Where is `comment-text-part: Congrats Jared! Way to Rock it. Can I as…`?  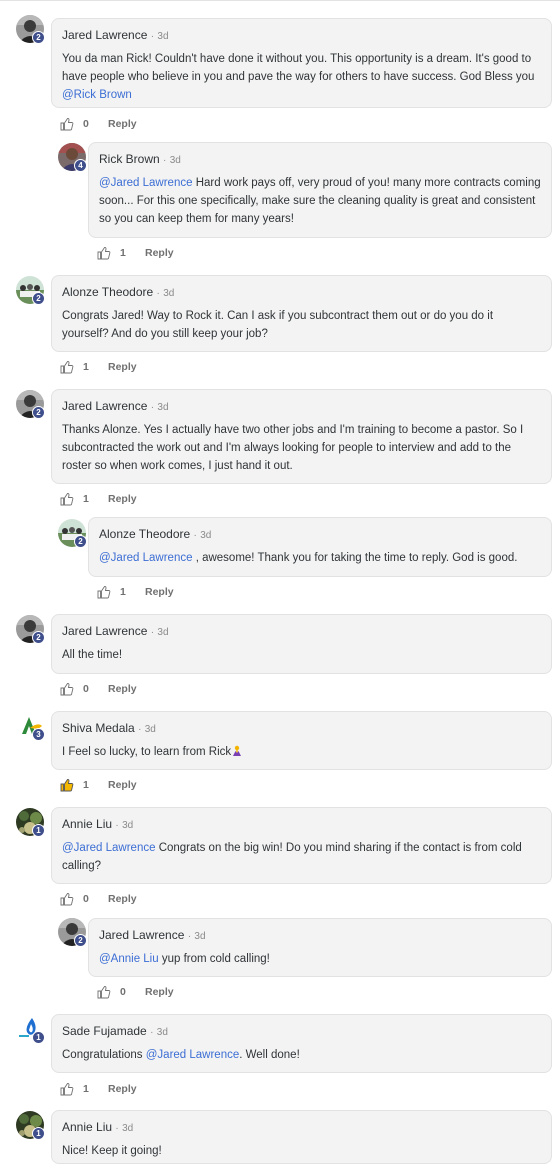 comment-text-part: Congrats Jared! Way to Rock it. Can I as… is located at coordinates (278, 325).